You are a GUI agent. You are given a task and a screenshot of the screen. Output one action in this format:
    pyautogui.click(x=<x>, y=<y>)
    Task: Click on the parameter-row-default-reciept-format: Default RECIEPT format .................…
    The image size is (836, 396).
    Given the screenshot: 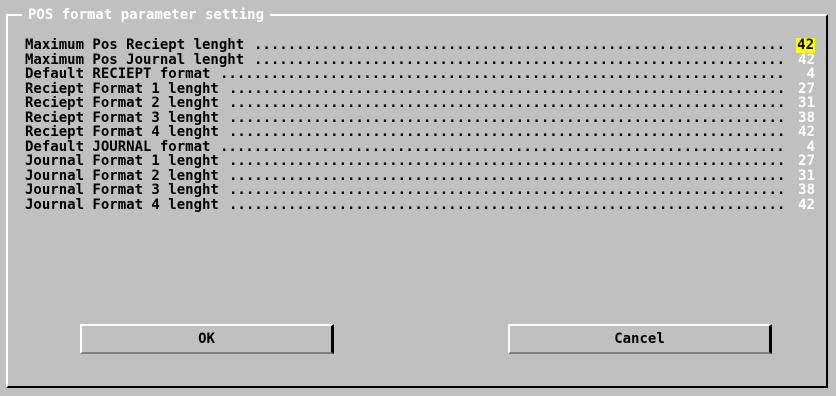 What is the action you would take?
    pyautogui.click(x=420, y=74)
    